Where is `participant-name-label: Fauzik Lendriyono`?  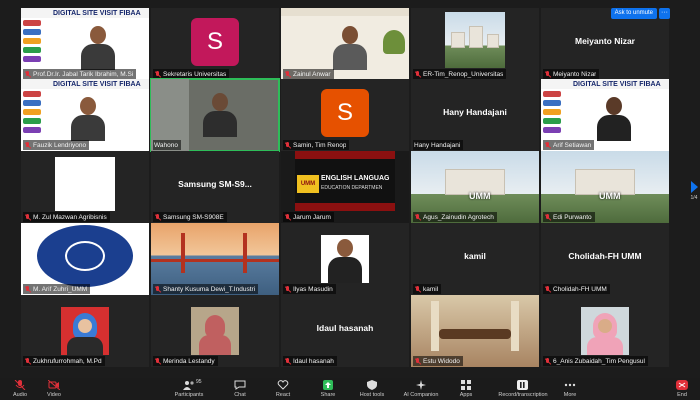
participant-name-label: Fauzik Lendriyono is located at coordinates (56, 145).